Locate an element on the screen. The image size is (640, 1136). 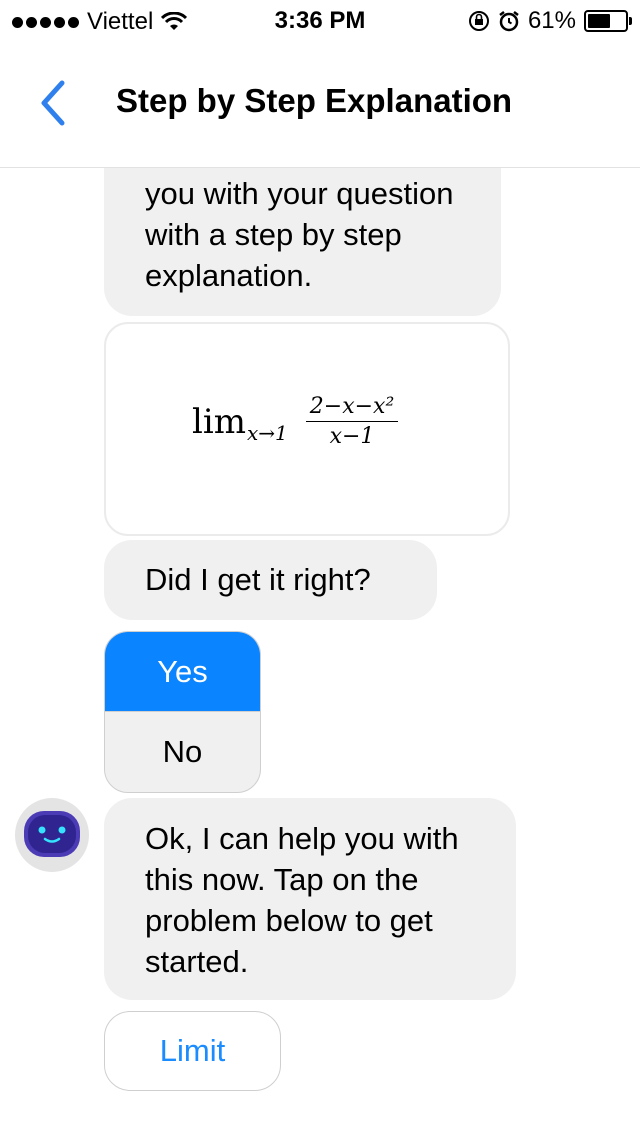
fraction: 2−x−x² x−1 is located at coordinates (352, 421).